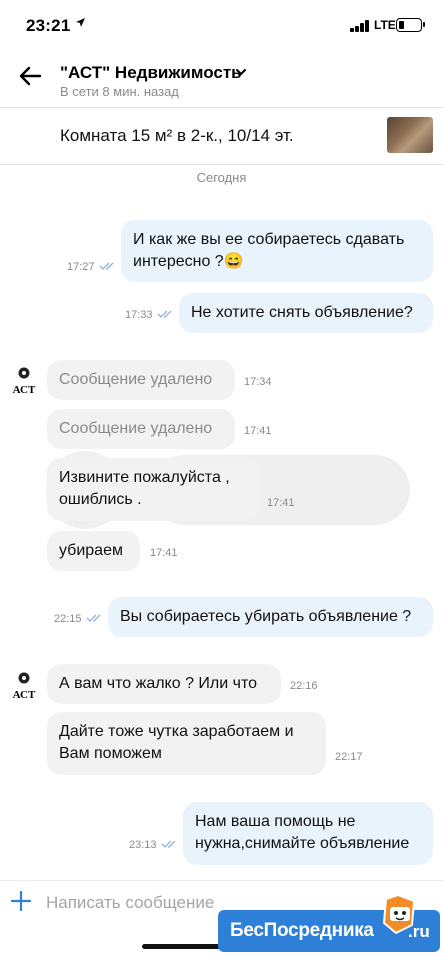  Describe the element at coordinates (80, 22) in the screenshot. I see `location-arrow-icon` at that location.